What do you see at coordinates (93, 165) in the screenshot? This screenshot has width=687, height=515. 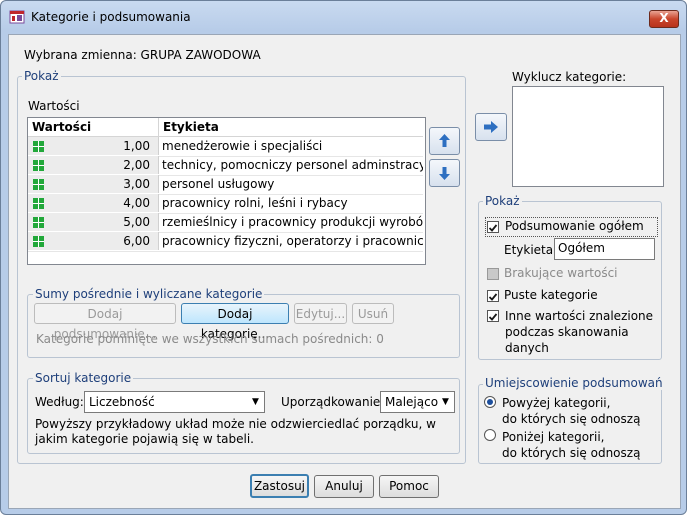 I see `value-cell: 2,00` at bounding box center [93, 165].